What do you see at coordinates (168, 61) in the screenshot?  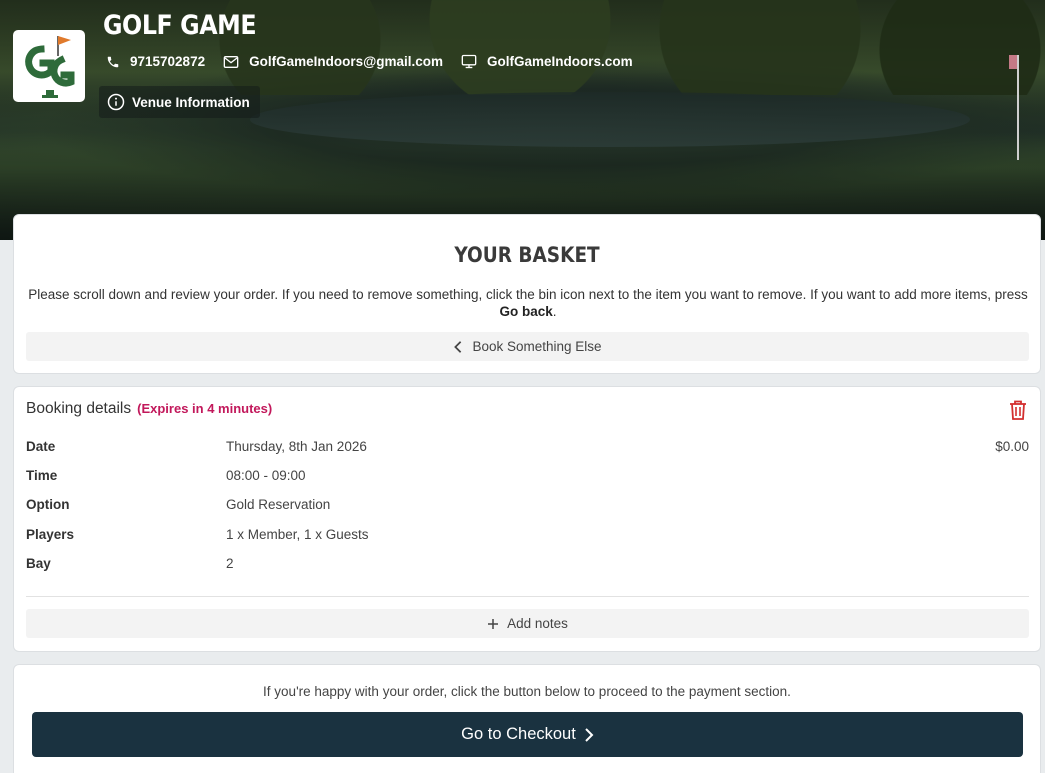 I see `phone-number: 9715702872` at bounding box center [168, 61].